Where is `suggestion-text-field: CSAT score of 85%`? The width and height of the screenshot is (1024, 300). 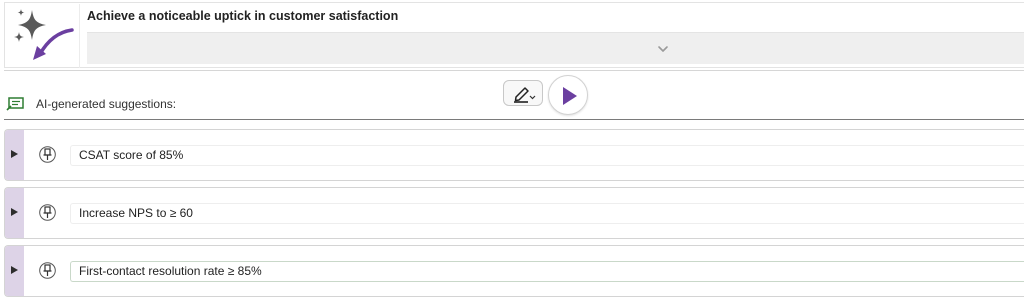 suggestion-text-field: CSAT score of 85% is located at coordinates (547, 155).